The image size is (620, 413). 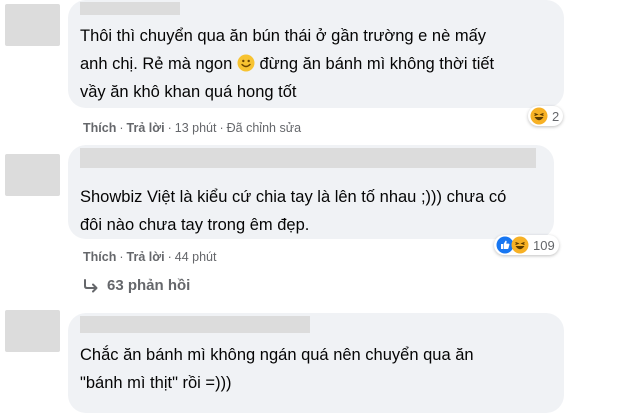 I want to click on reaction-summary: 2, so click(x=546, y=116).